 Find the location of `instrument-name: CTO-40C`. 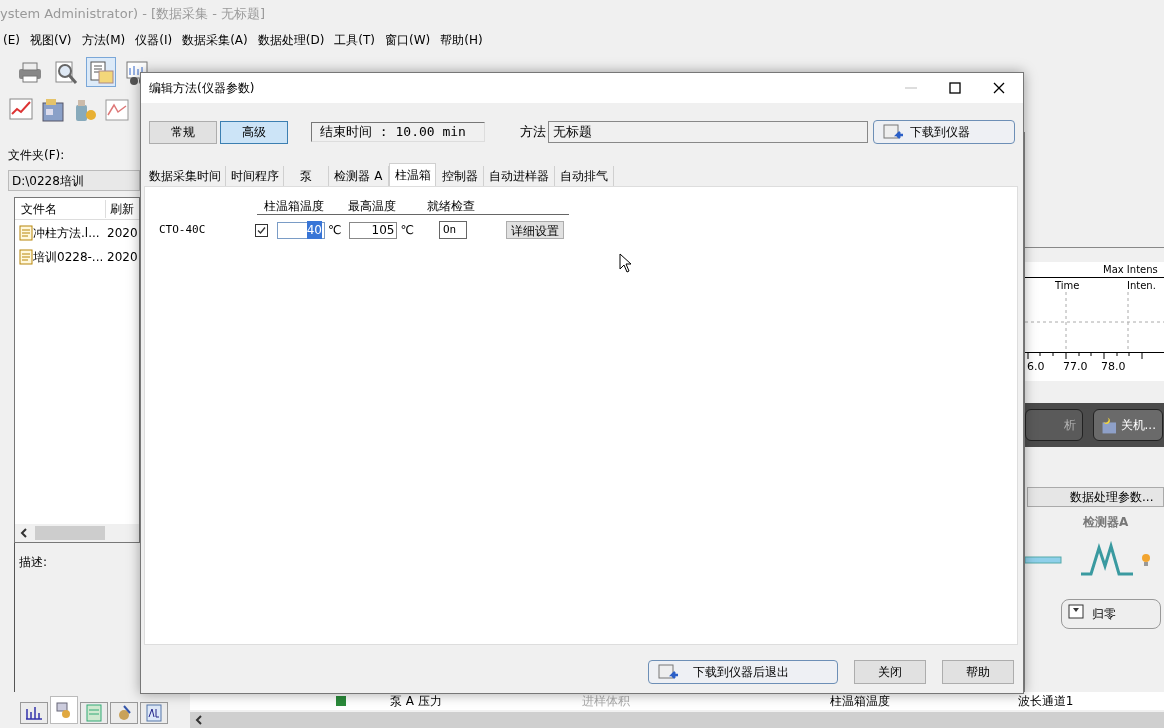

instrument-name: CTO-40C is located at coordinates (183, 229).